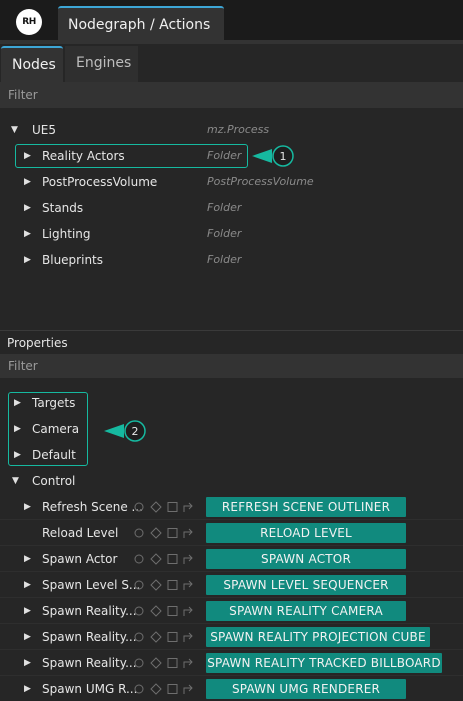 Image resolution: width=463 pixels, height=701 pixels. What do you see at coordinates (80, 559) in the screenshot?
I see `control-row-label: Spawn Actor` at bounding box center [80, 559].